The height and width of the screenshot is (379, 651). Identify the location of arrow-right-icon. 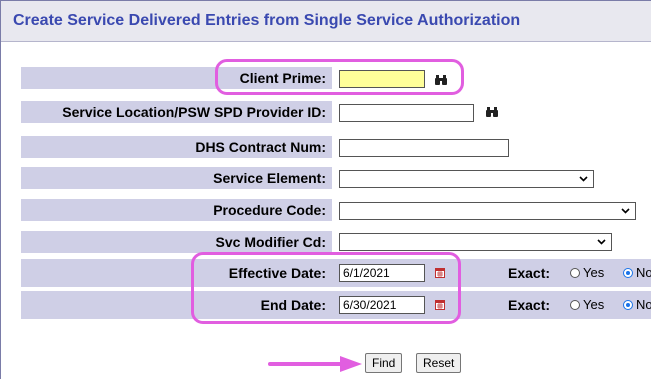
(315, 364).